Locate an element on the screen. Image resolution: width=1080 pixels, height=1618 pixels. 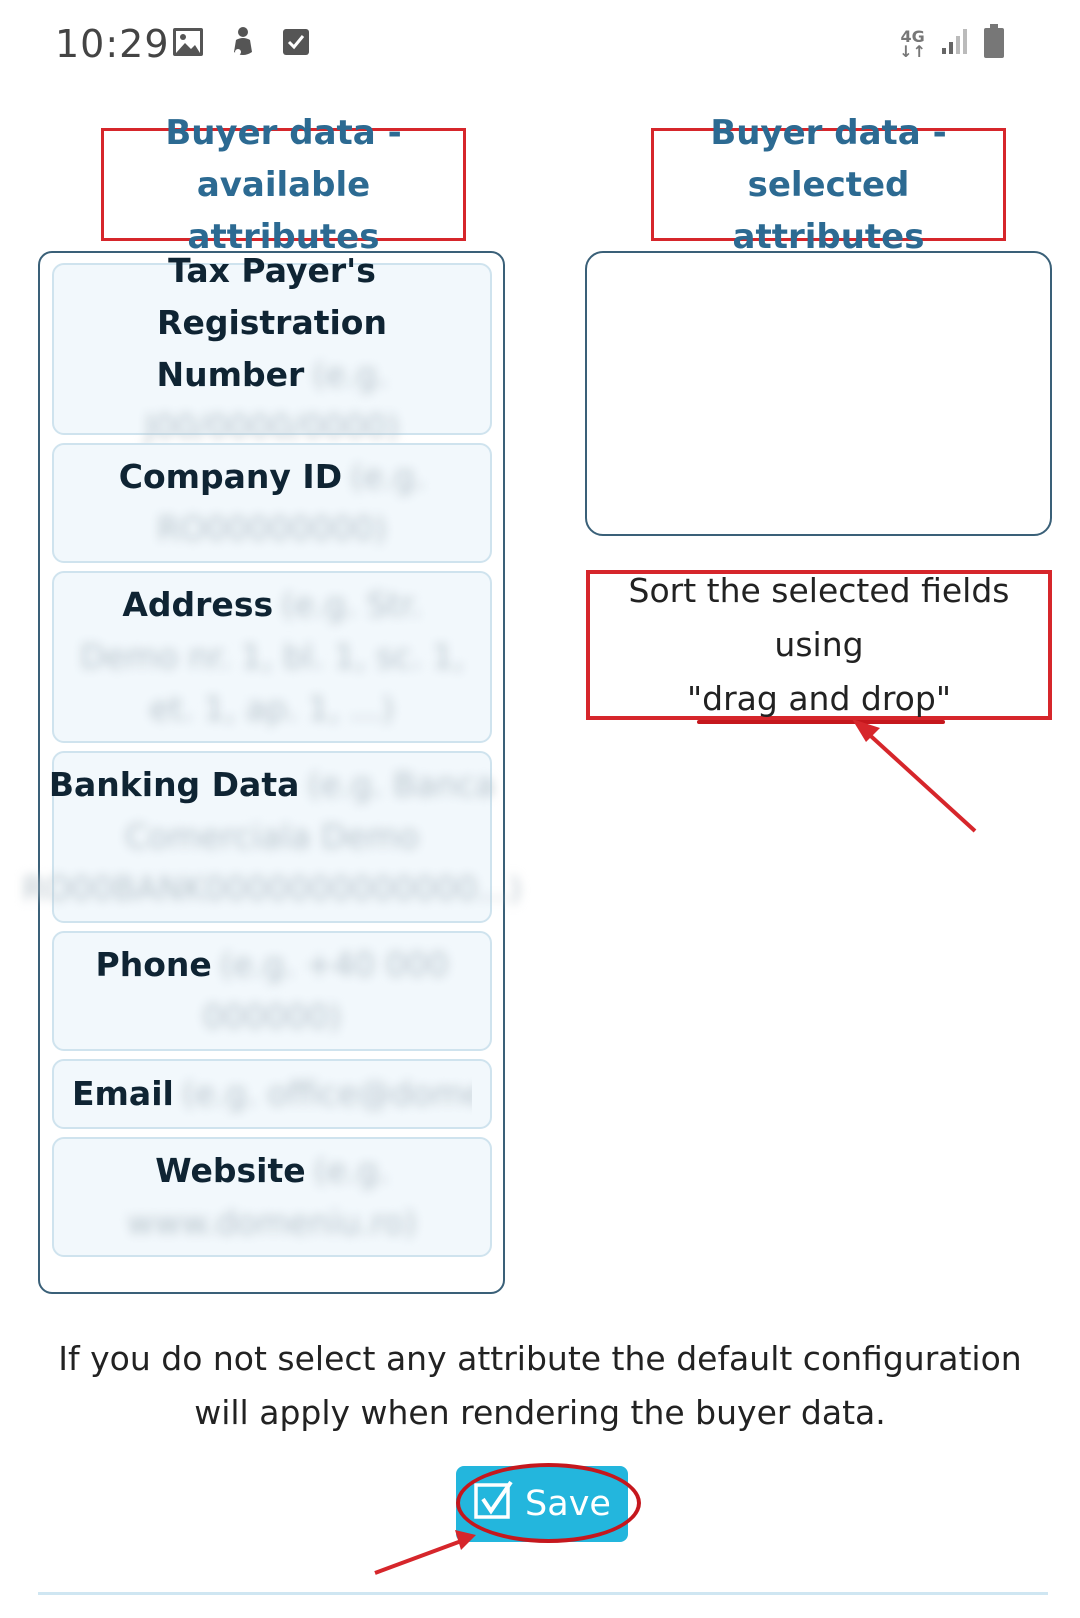
attribute-label: Phone is located at coordinates (153, 964).